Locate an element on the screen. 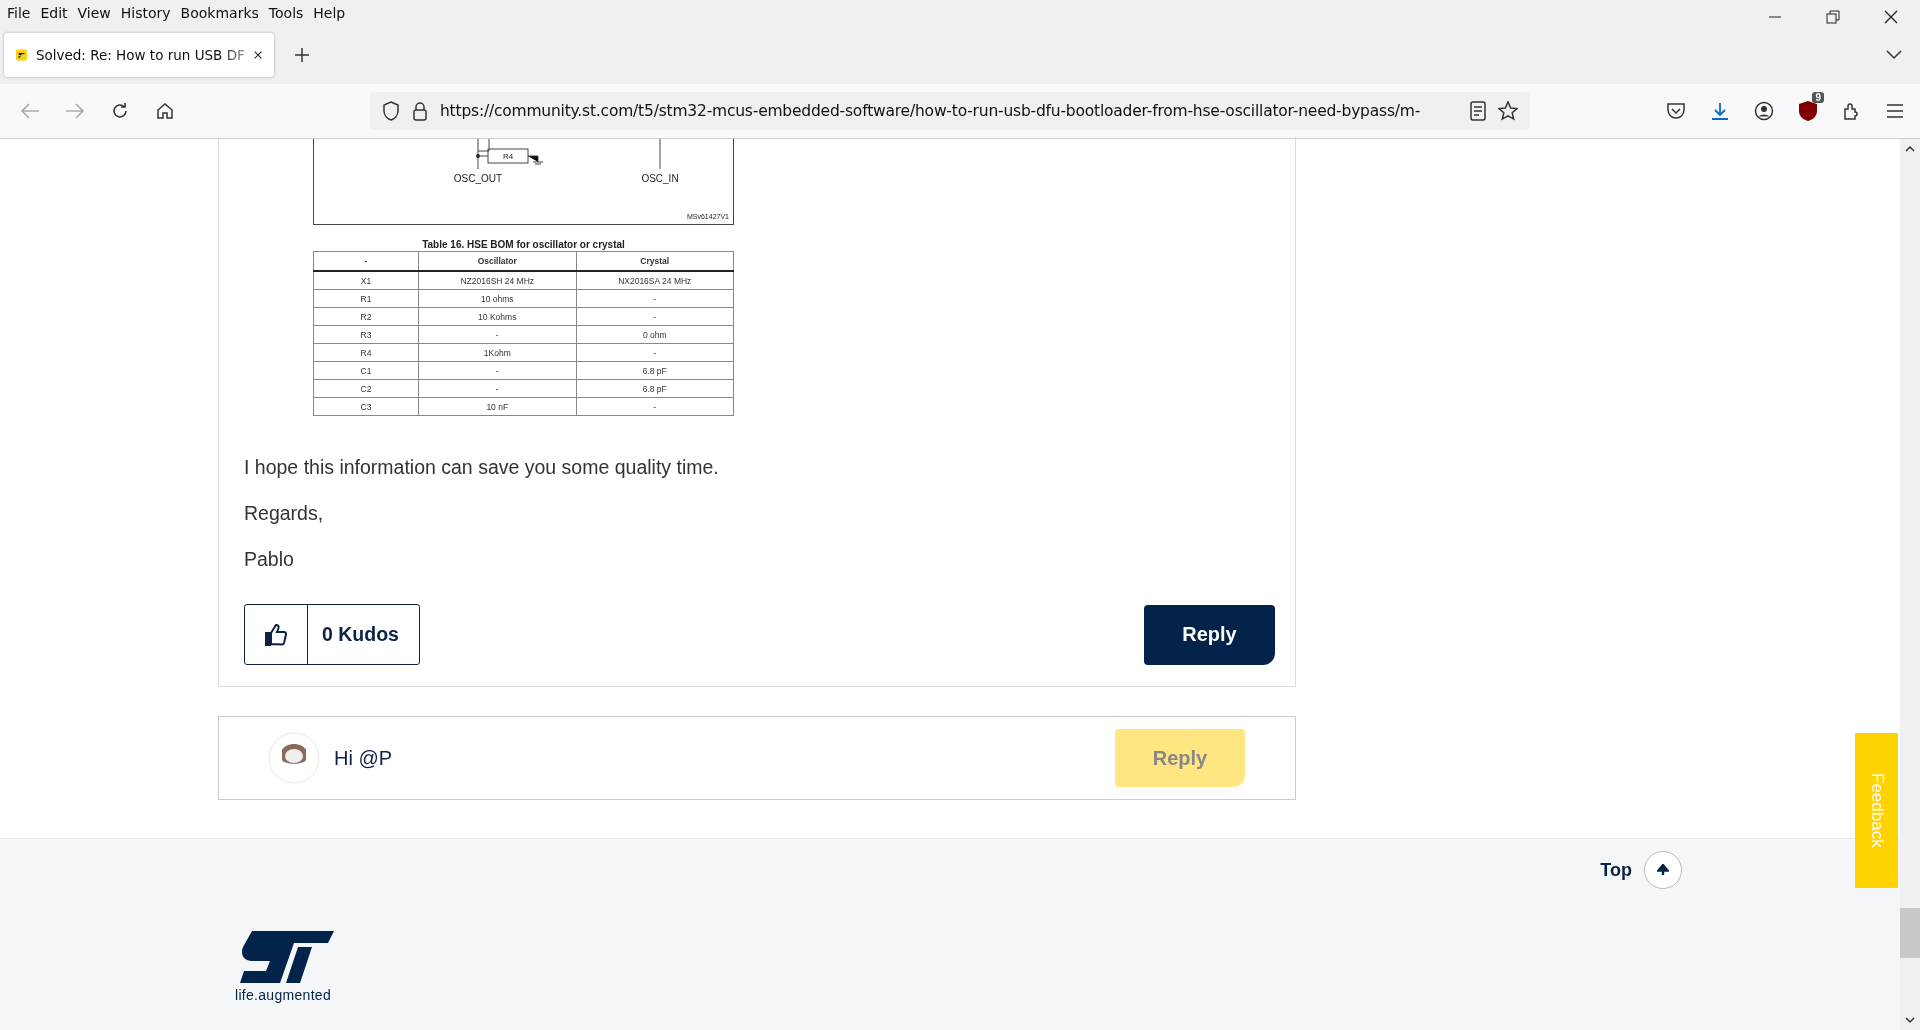 This screenshot has width=1920, height=1030. arrow-up-icon is located at coordinates (1663, 870).